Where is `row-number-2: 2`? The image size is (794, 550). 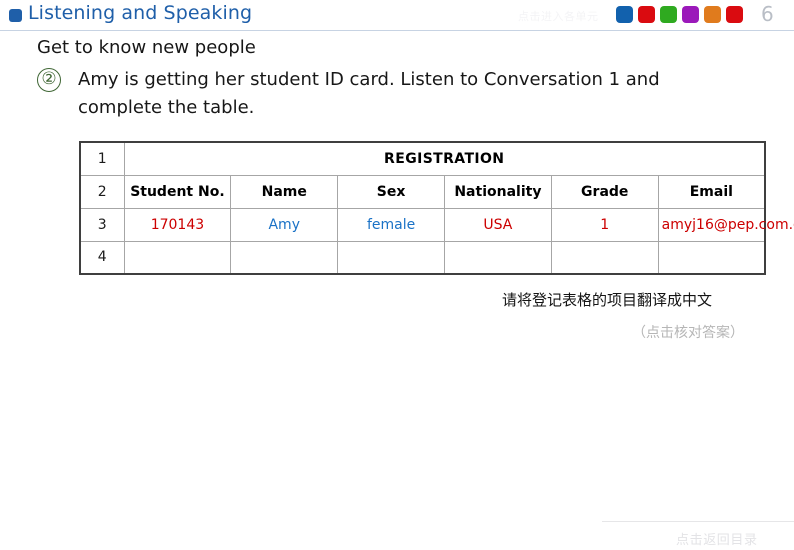 row-number-2: 2 is located at coordinates (102, 191).